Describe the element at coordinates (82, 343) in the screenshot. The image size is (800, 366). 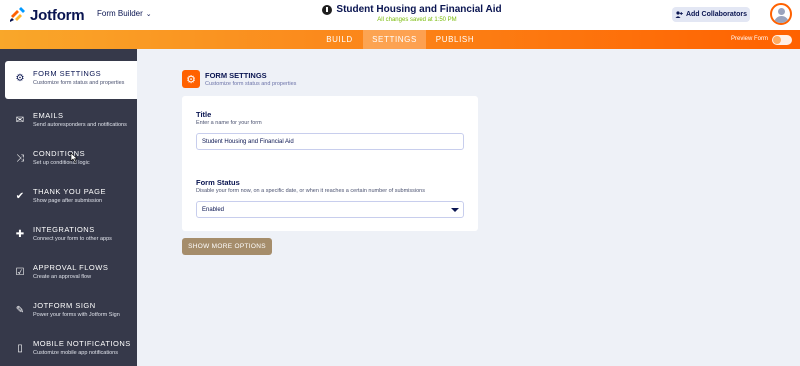
I see `sidebar-item-title: MOBILE NOTIFICATIONS` at that location.